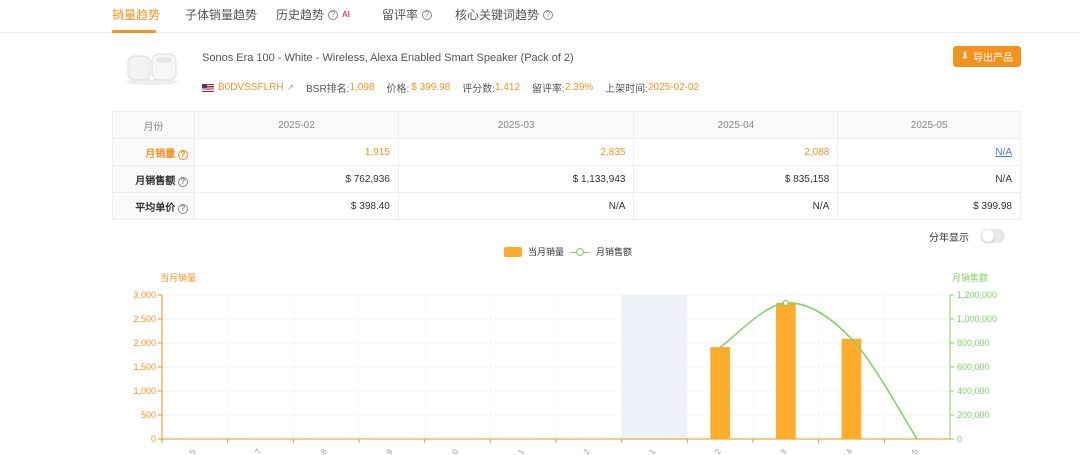 The image size is (1080, 455). Describe the element at coordinates (153, 152) in the screenshot. I see `row-label: 月销量 ?` at that location.